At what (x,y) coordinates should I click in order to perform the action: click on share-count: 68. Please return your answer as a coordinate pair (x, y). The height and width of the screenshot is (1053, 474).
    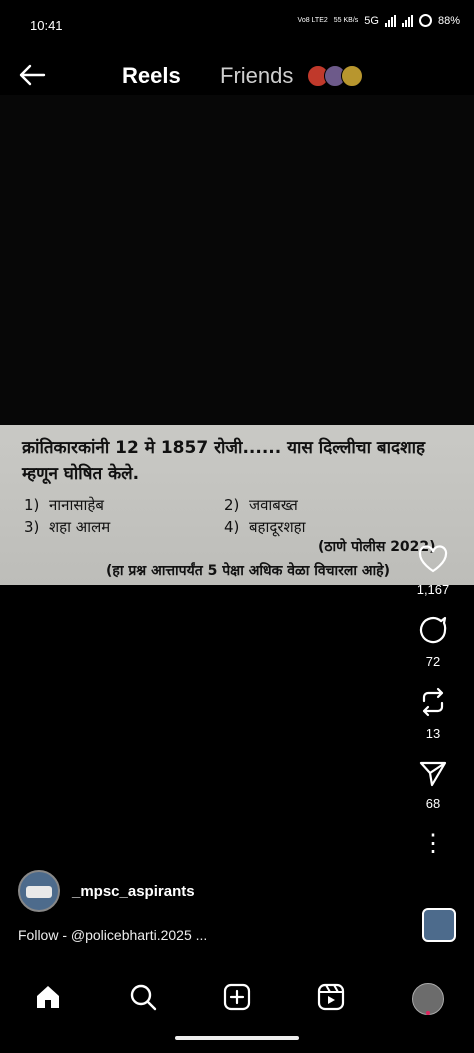
    Looking at the image, I should click on (433, 803).